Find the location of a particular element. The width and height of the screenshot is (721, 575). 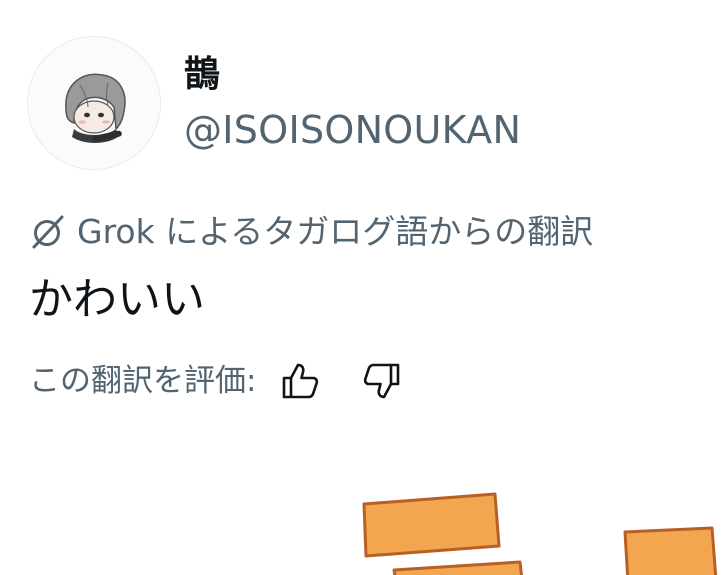

thumbs-down-button is located at coordinates (382, 381).